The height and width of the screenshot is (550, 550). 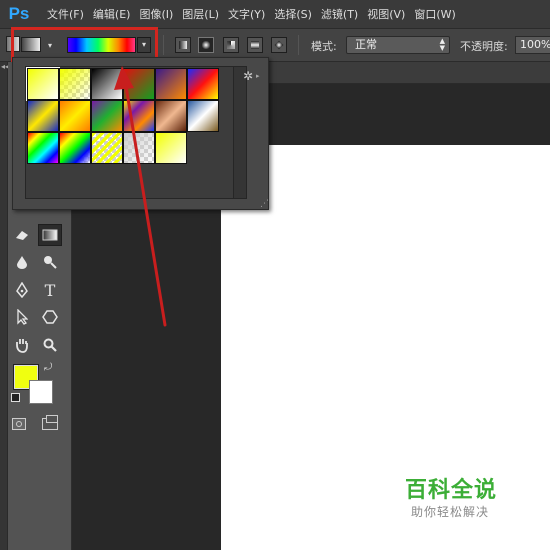 I want to click on screen-mode-icon, so click(x=50, y=422).